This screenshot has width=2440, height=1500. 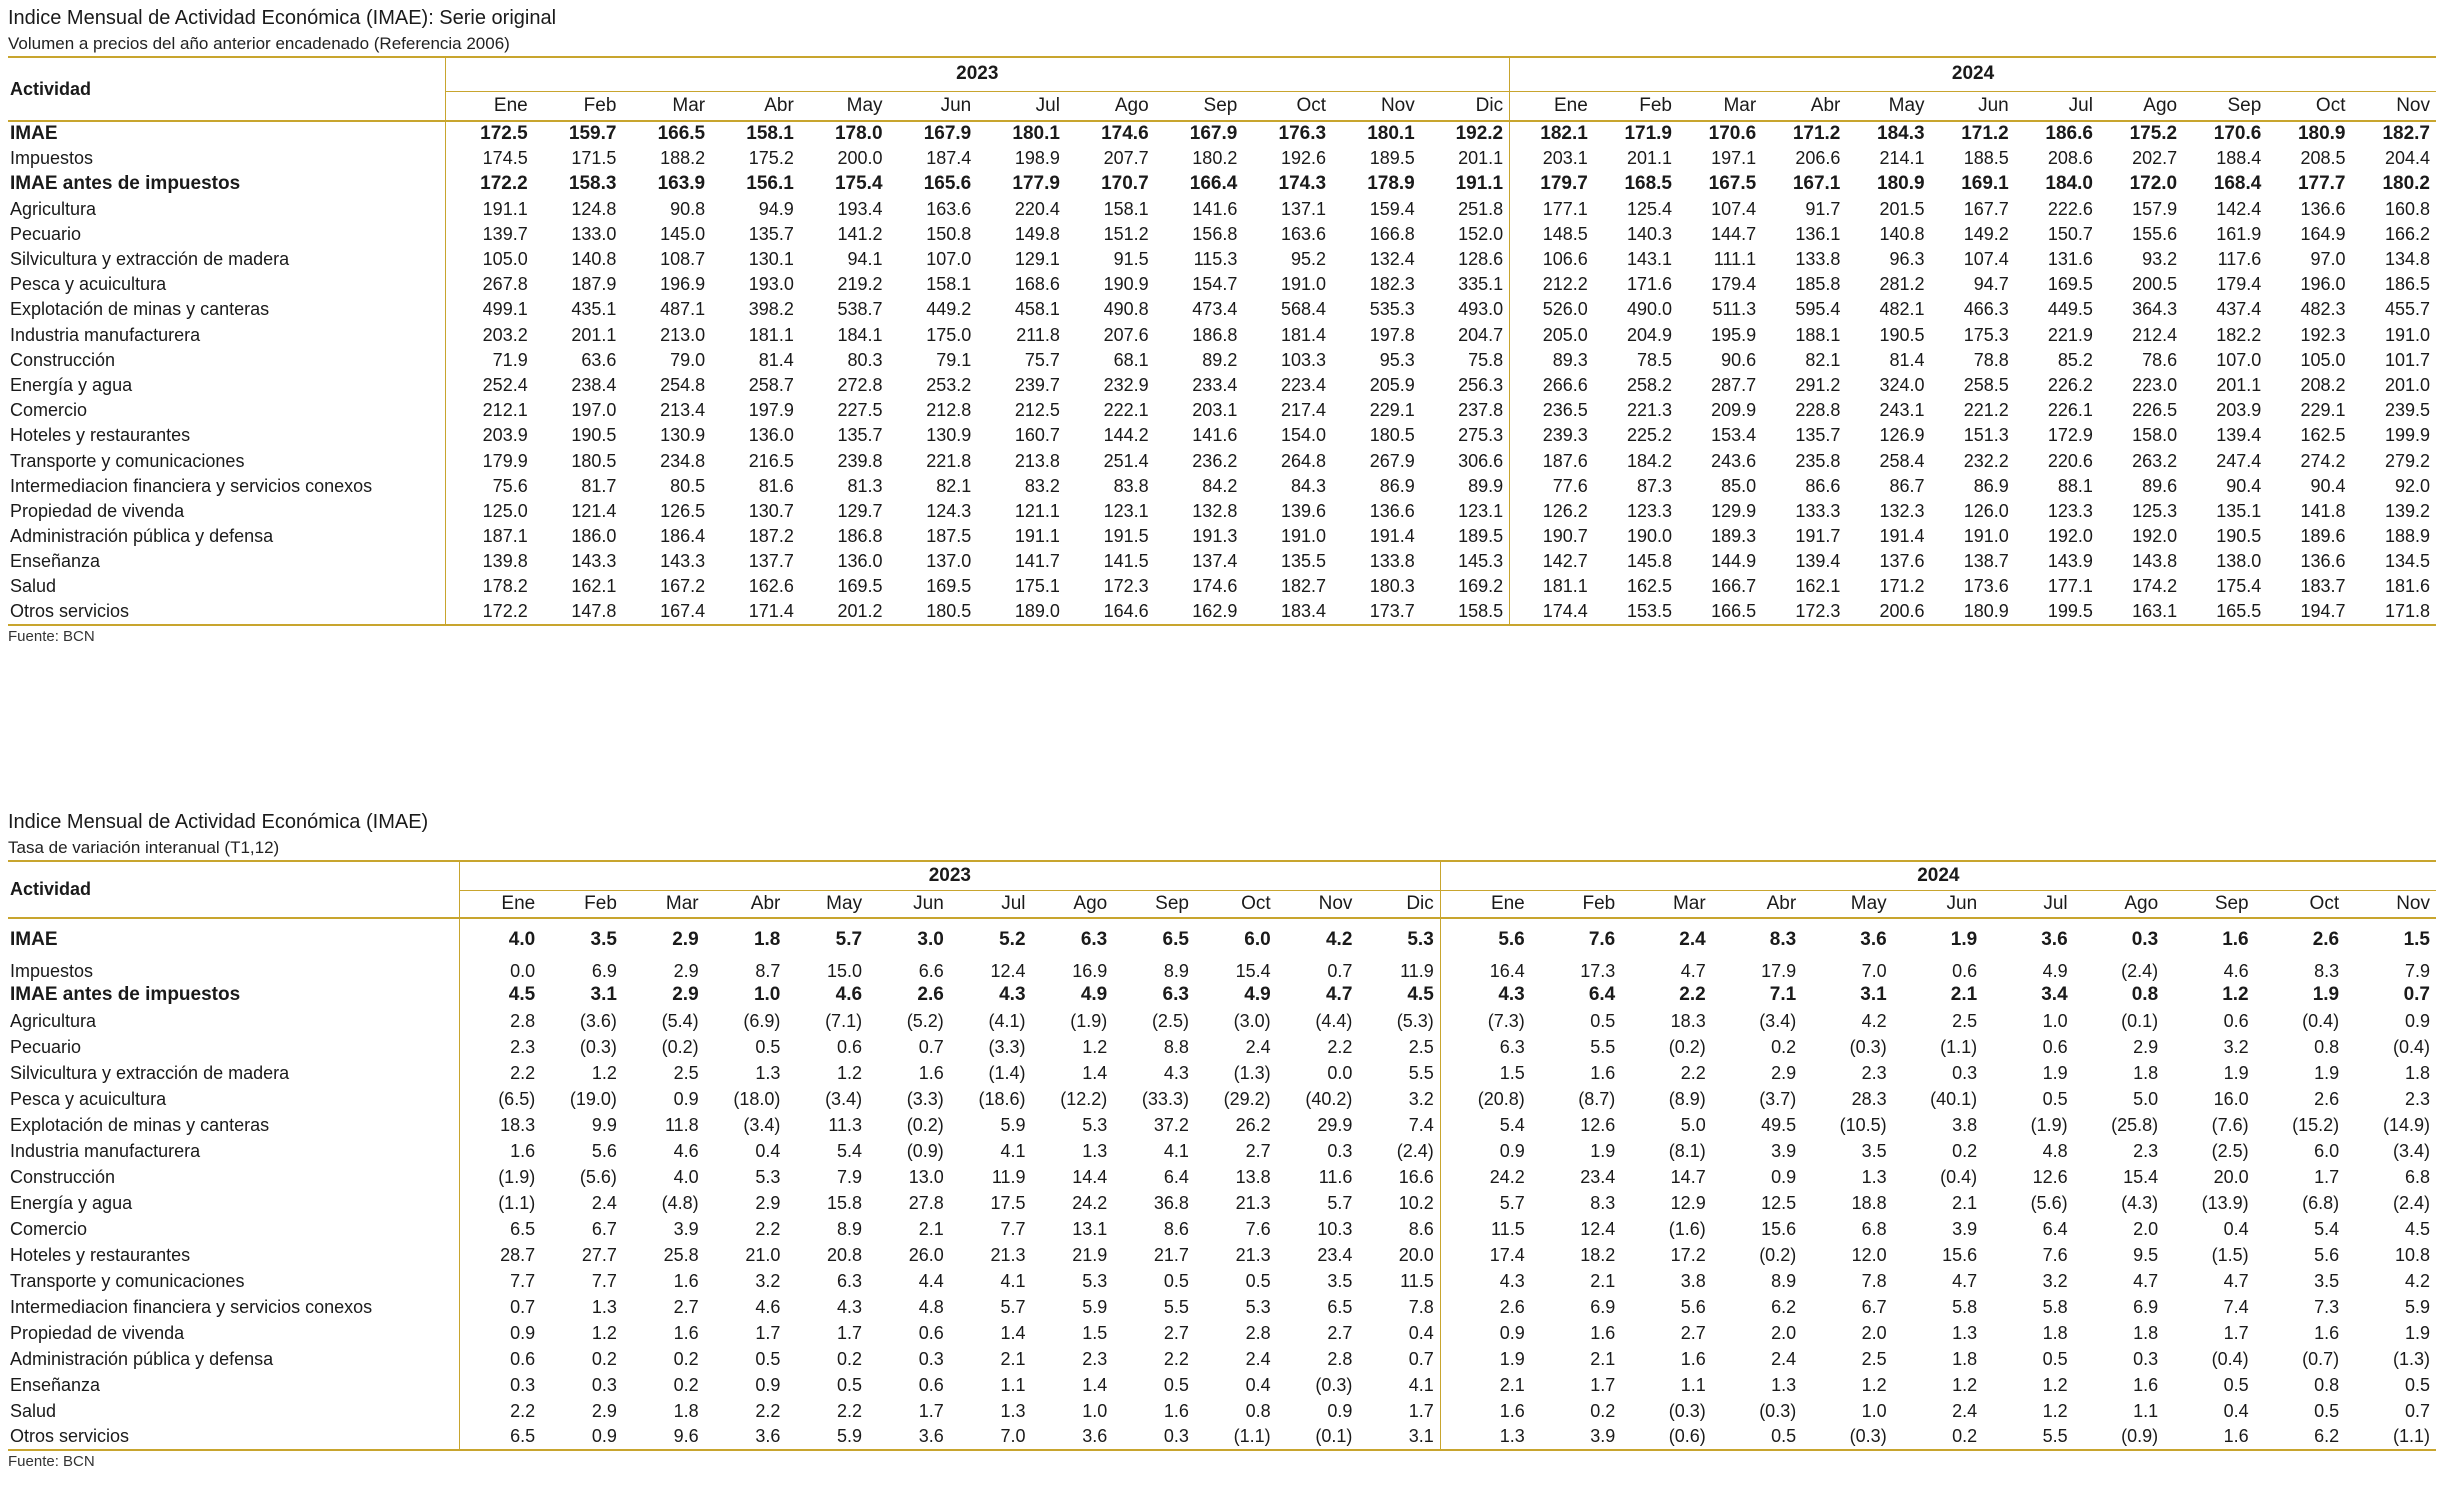 I want to click on value-cell: 133.3, so click(x=1818, y=510).